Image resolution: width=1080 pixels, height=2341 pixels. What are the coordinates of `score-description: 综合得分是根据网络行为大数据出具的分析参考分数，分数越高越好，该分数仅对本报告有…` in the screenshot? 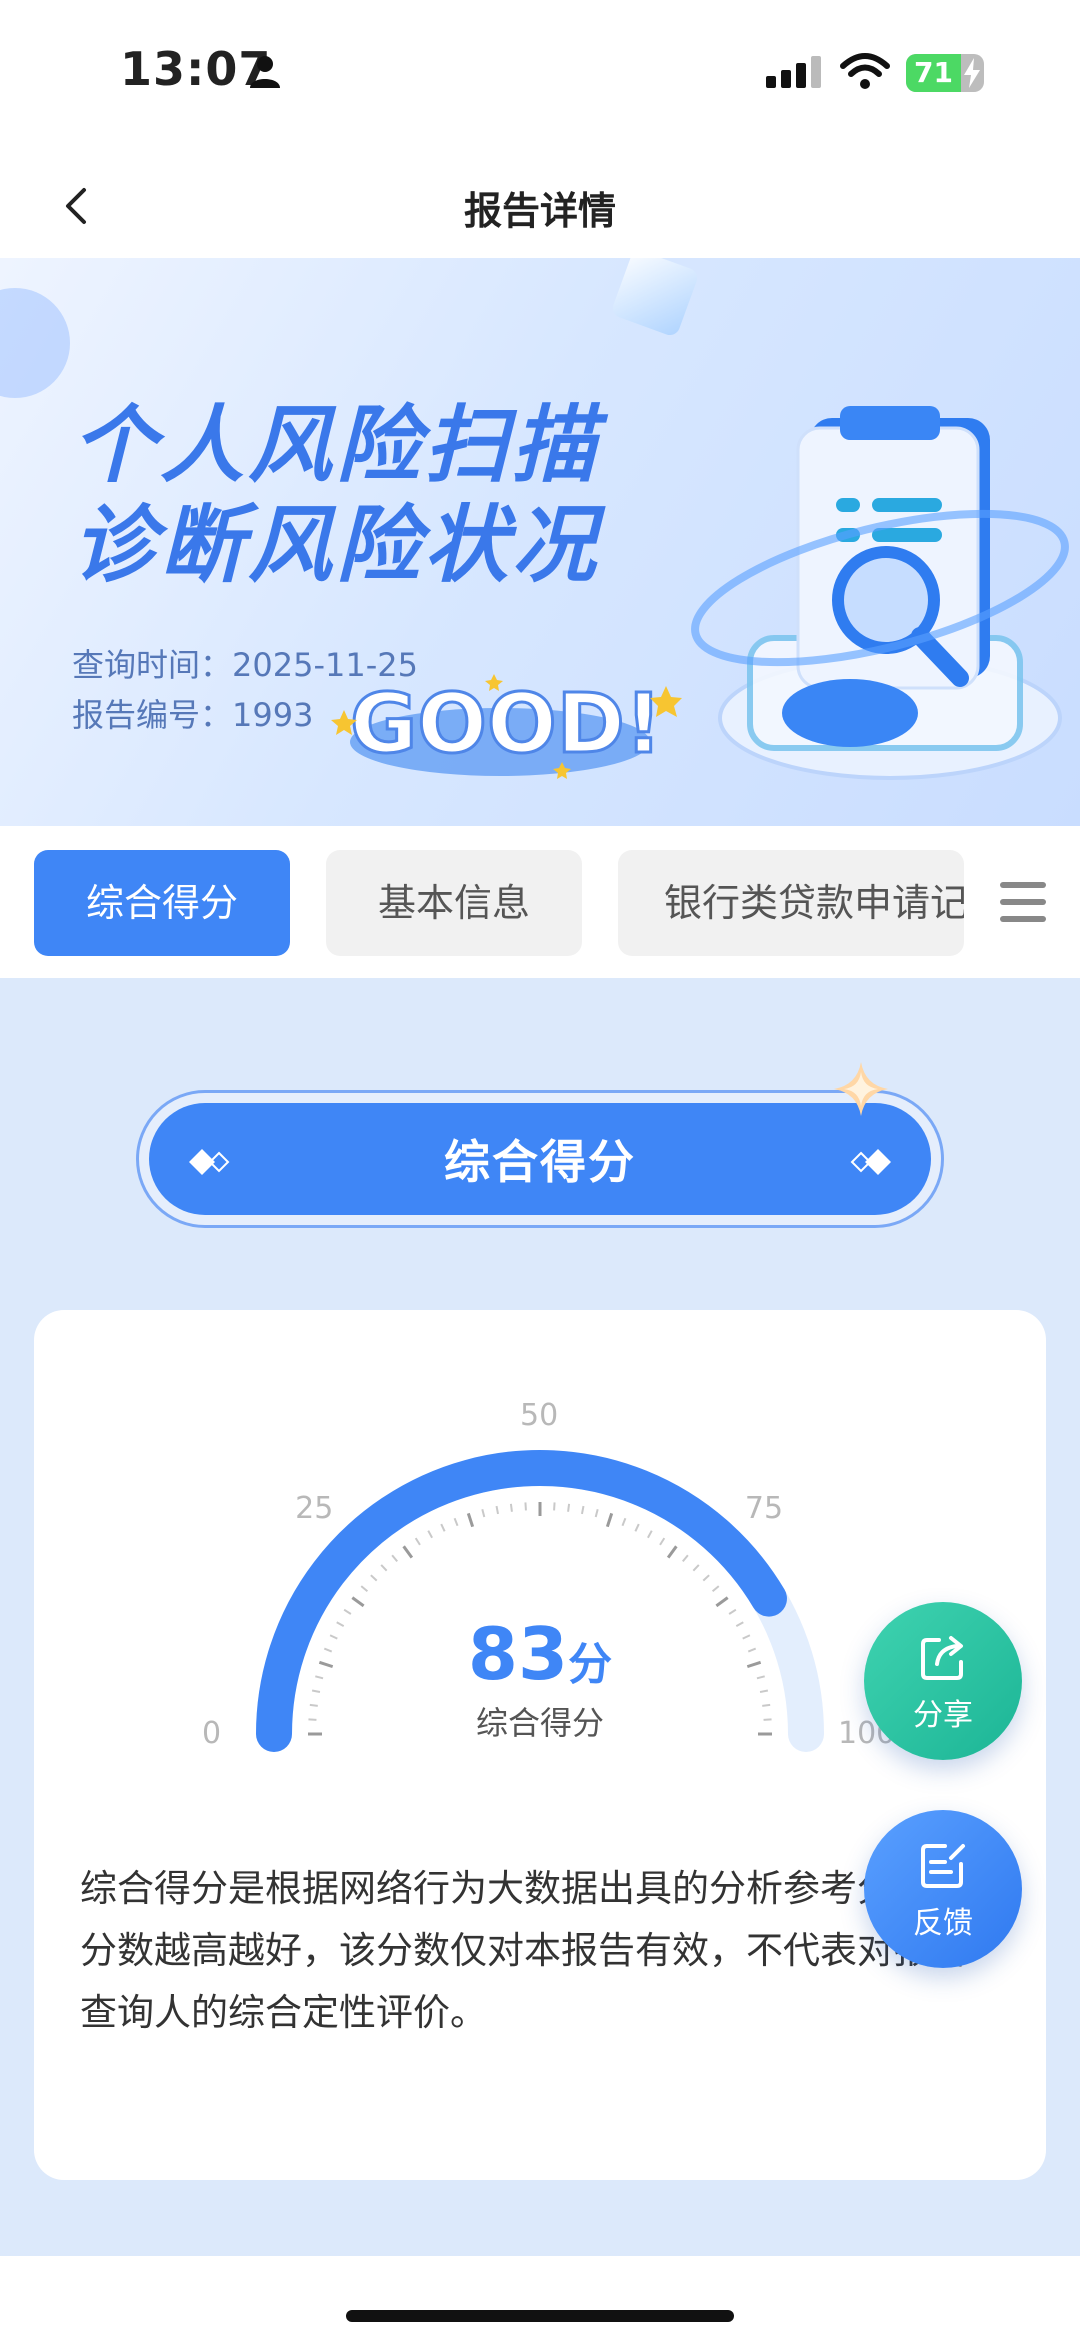 It's located at (524, 1950).